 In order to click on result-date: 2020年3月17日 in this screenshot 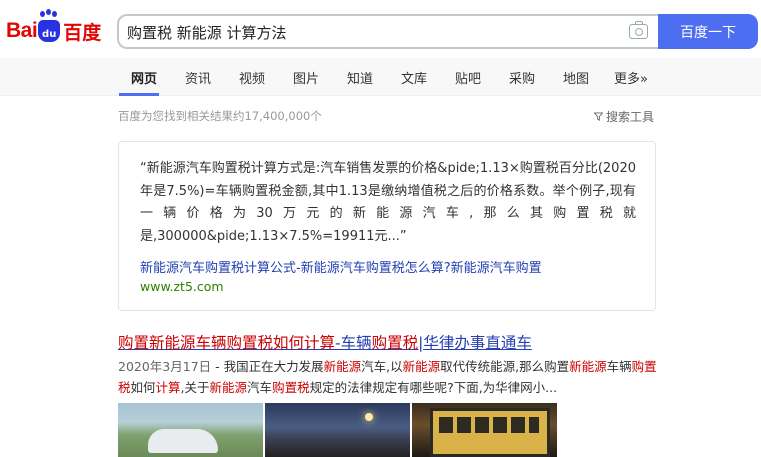, I will do `click(165, 366)`.